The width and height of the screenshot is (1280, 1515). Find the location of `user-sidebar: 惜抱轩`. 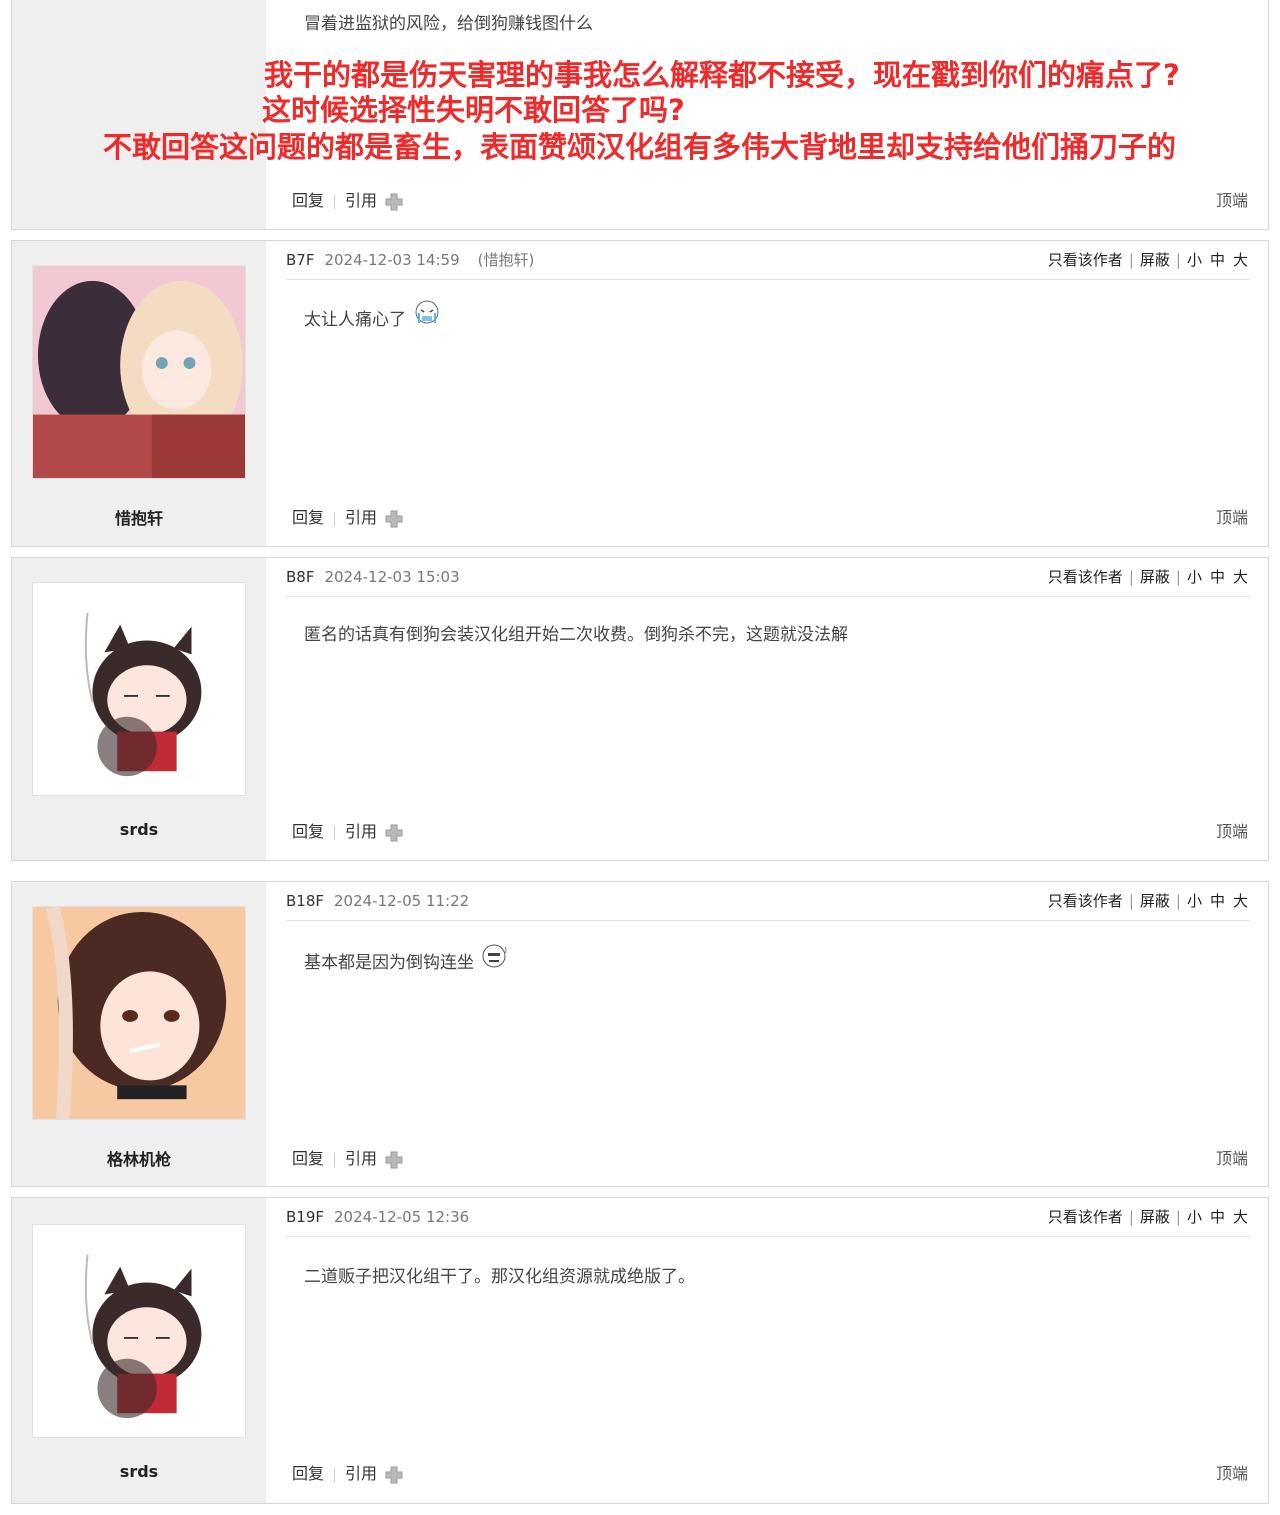

user-sidebar: 惜抱轩 is located at coordinates (139, 393).